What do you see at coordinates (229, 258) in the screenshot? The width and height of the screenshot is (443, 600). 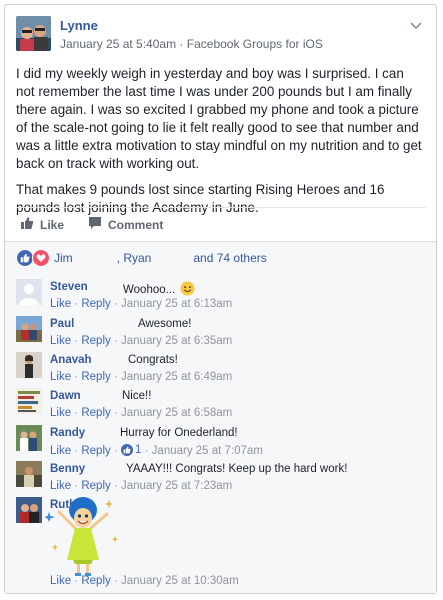 I see `reactions-others: and 74 others` at bounding box center [229, 258].